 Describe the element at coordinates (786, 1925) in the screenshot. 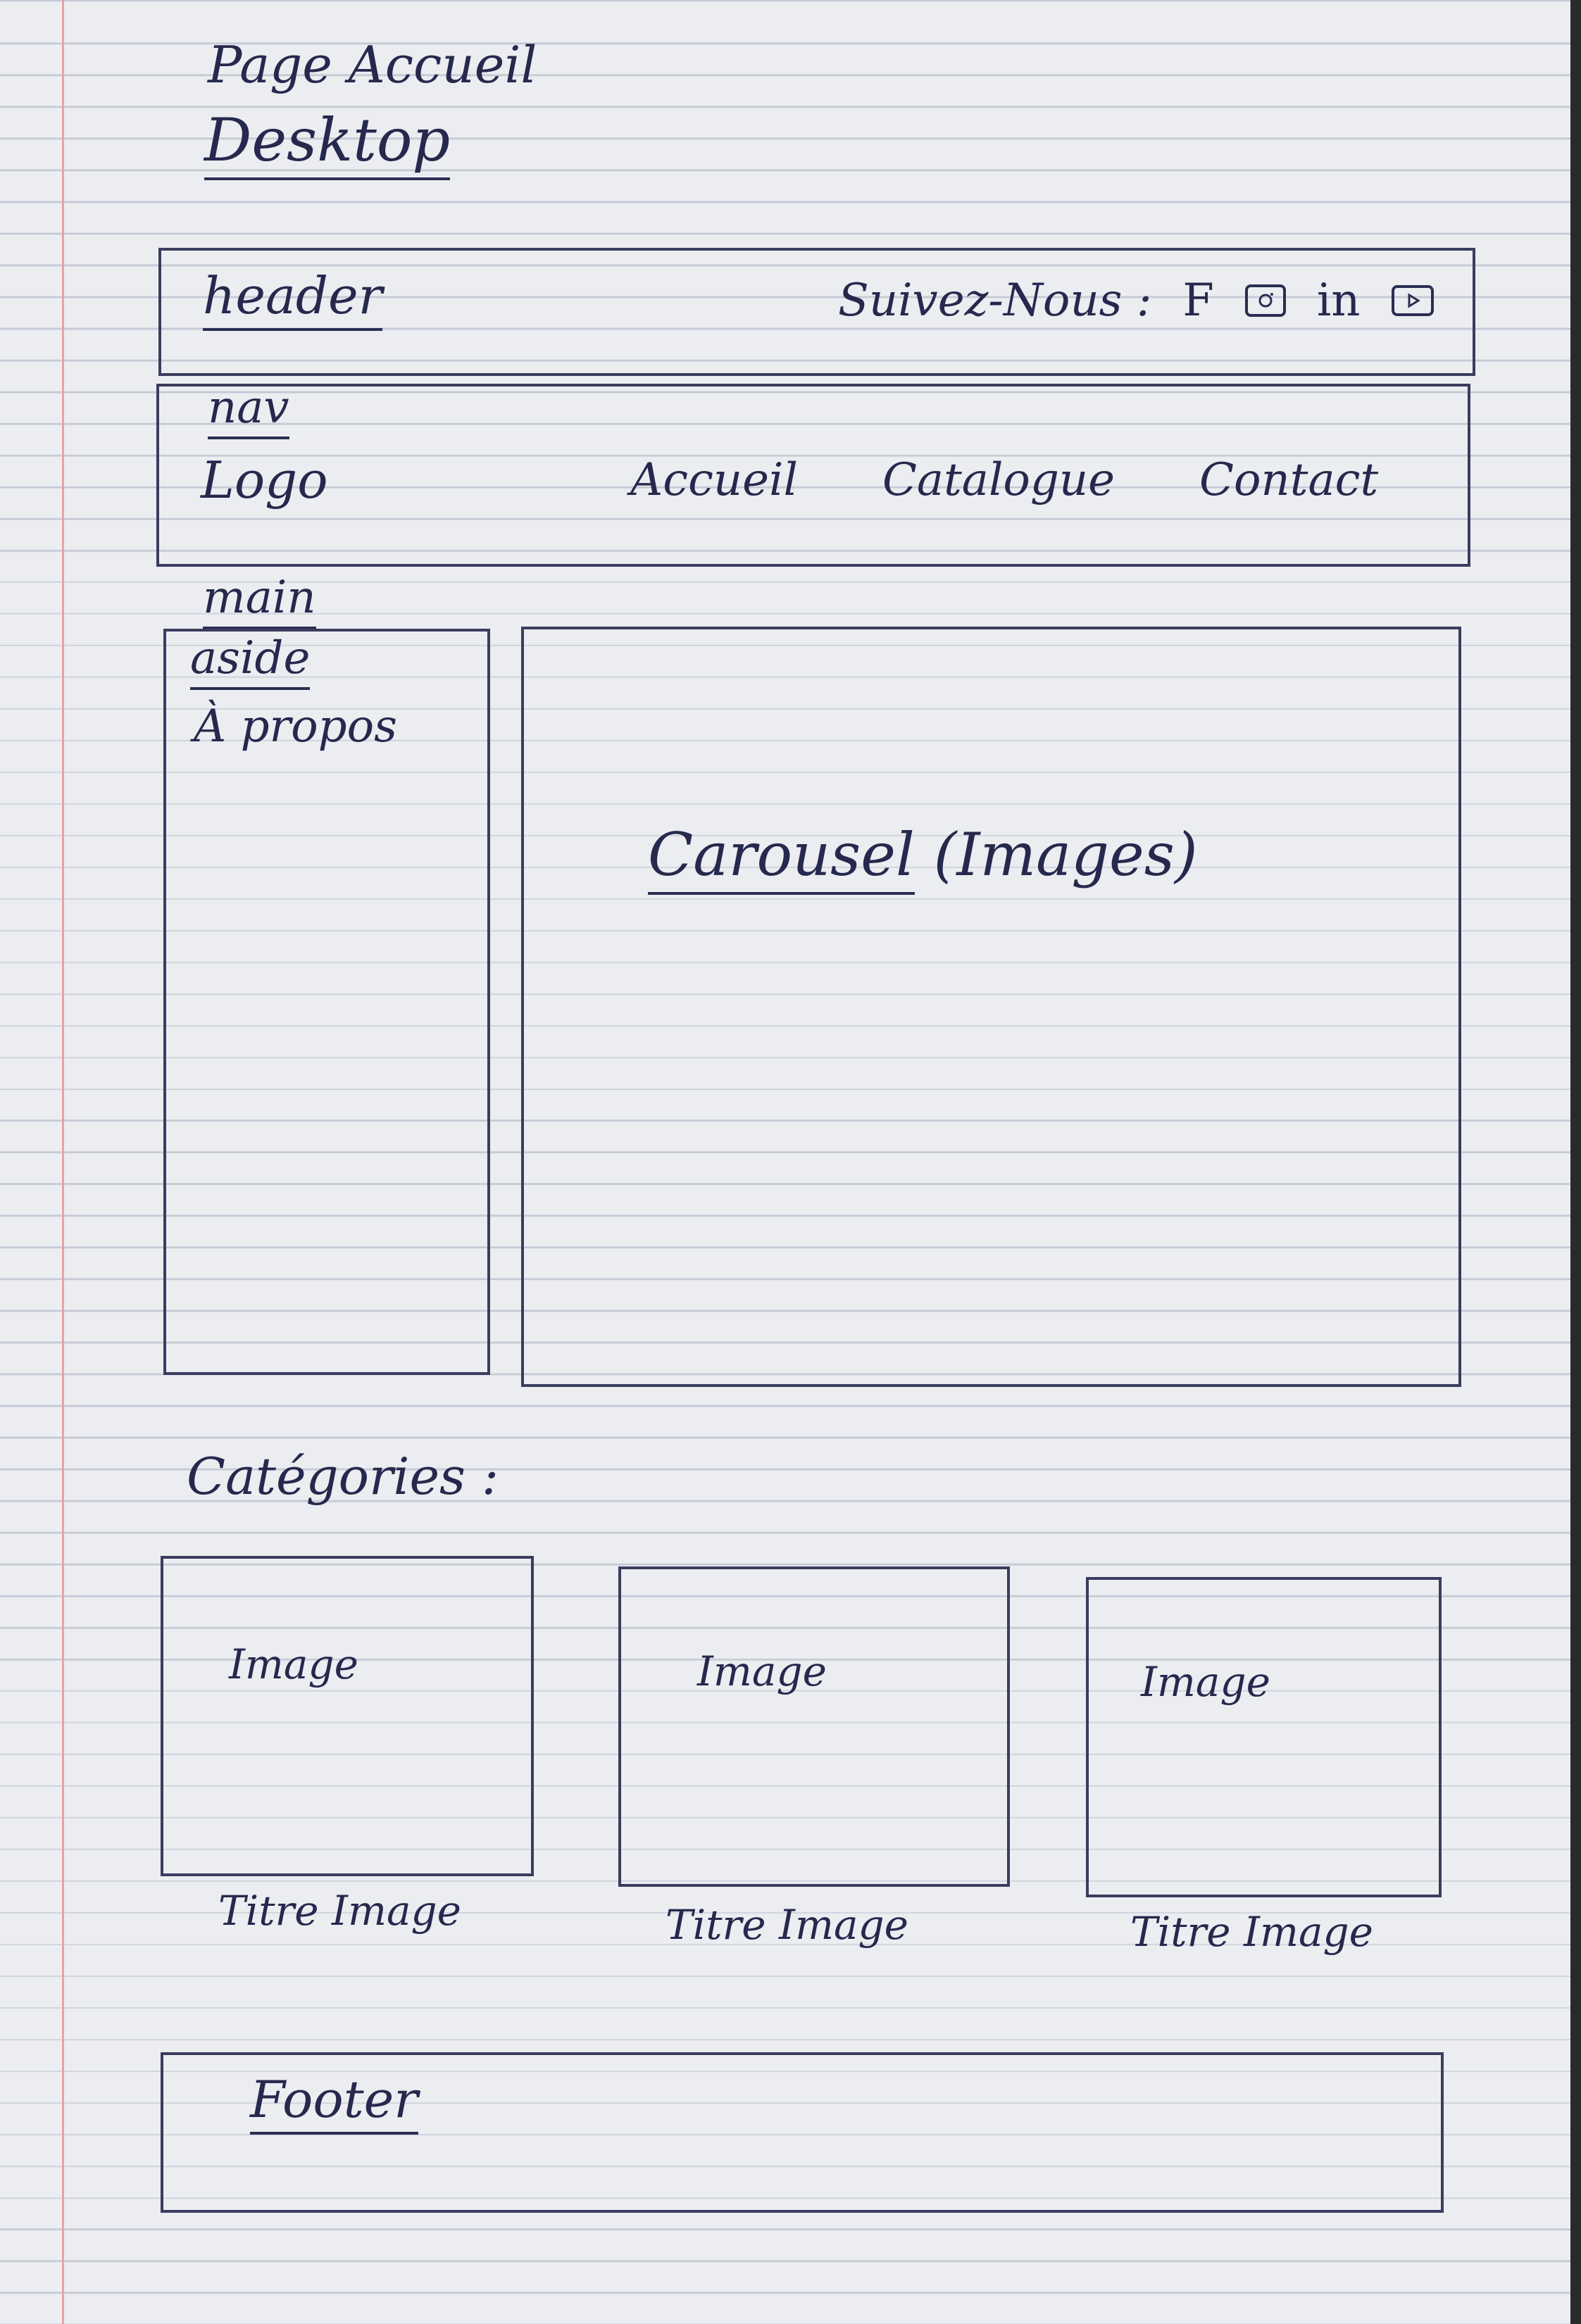

I see `category-caption-2: Titre Image` at that location.